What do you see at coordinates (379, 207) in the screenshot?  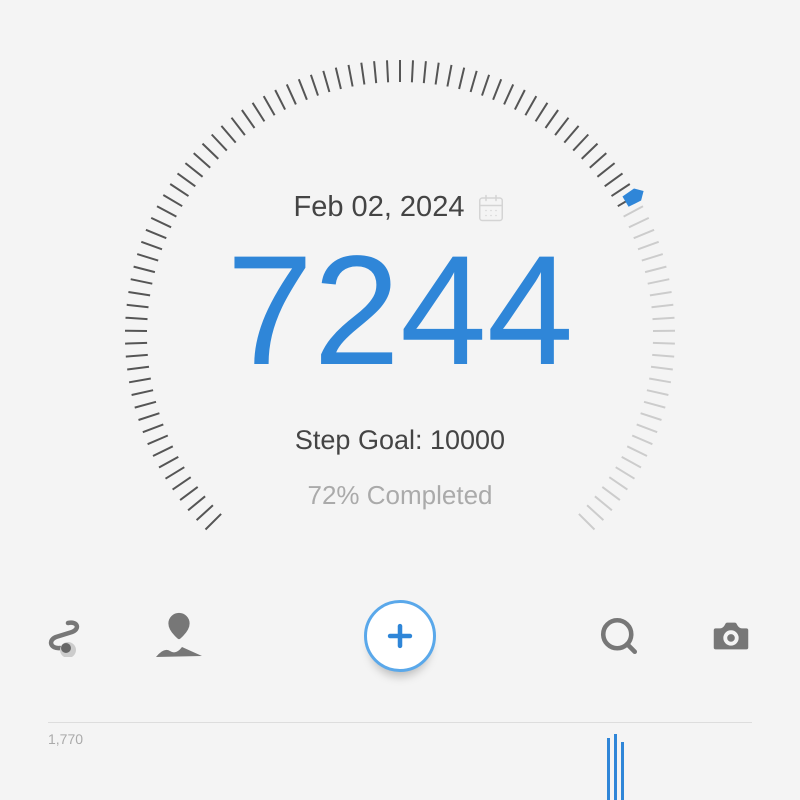 I see `date-label: Feb 02, 2024` at bounding box center [379, 207].